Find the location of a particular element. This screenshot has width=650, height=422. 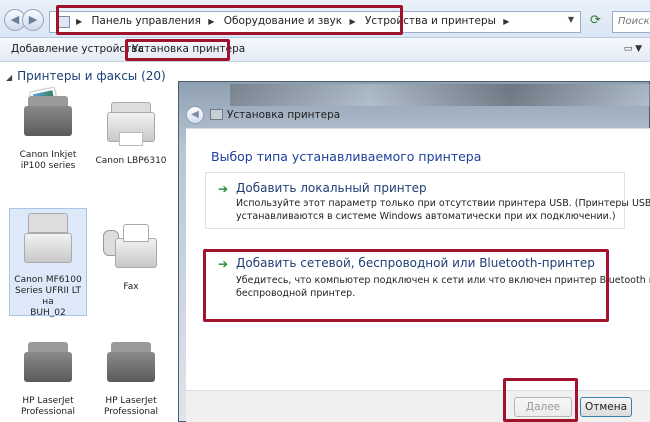

inkjet-printer-icon is located at coordinates (48, 115).